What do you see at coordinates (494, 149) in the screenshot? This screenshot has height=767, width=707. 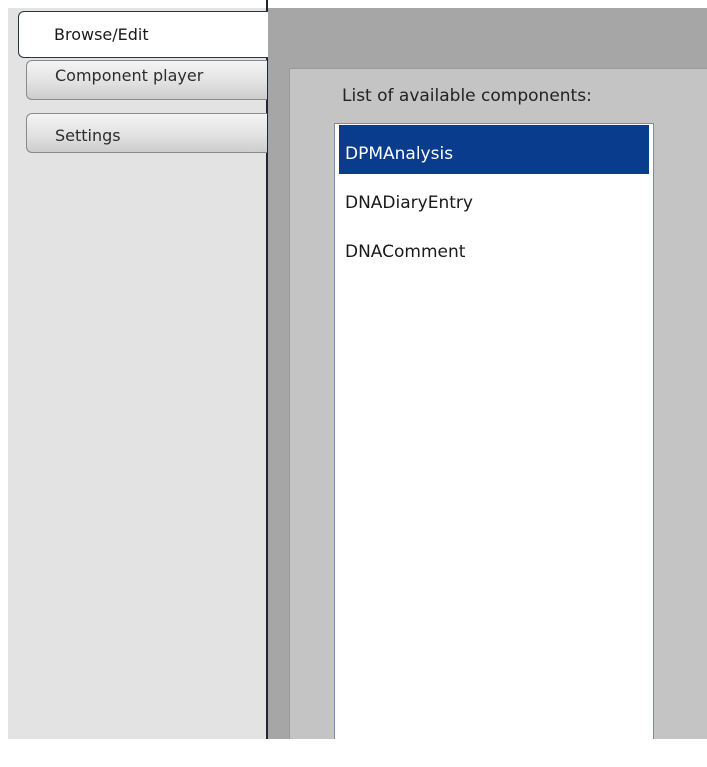 I see `list-item-dpmanalysis: DPMAnalysis` at bounding box center [494, 149].